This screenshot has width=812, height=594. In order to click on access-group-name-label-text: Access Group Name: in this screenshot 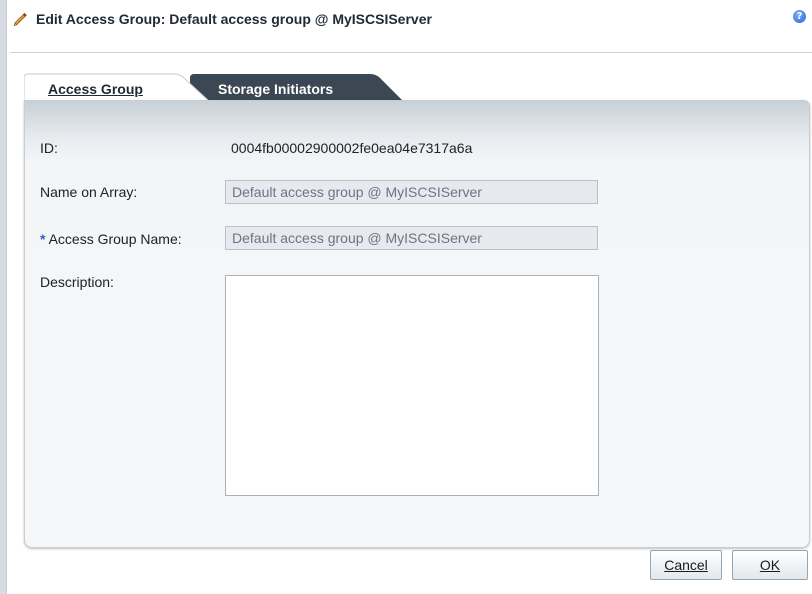, I will do `click(113, 239)`.